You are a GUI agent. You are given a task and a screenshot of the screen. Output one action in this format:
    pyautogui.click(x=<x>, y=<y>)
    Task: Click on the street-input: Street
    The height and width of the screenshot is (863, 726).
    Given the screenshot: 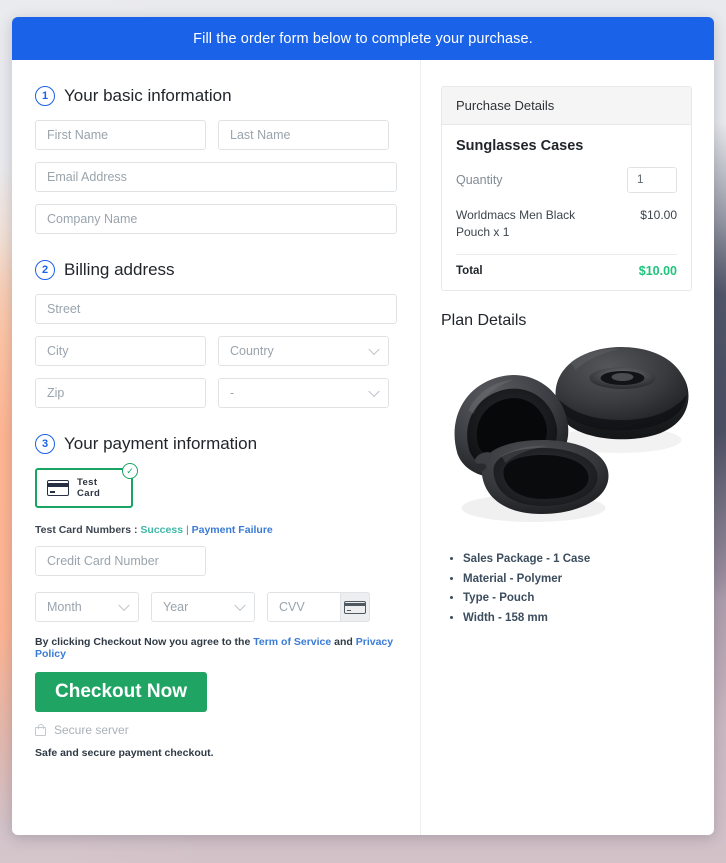 What is the action you would take?
    pyautogui.click(x=216, y=309)
    